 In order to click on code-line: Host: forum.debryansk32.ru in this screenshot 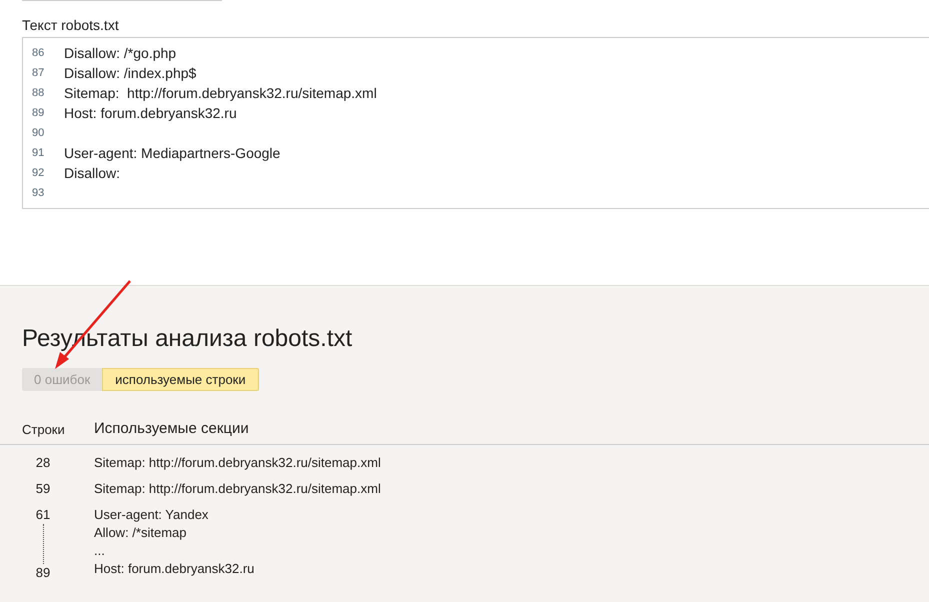, I will do `click(150, 113)`.